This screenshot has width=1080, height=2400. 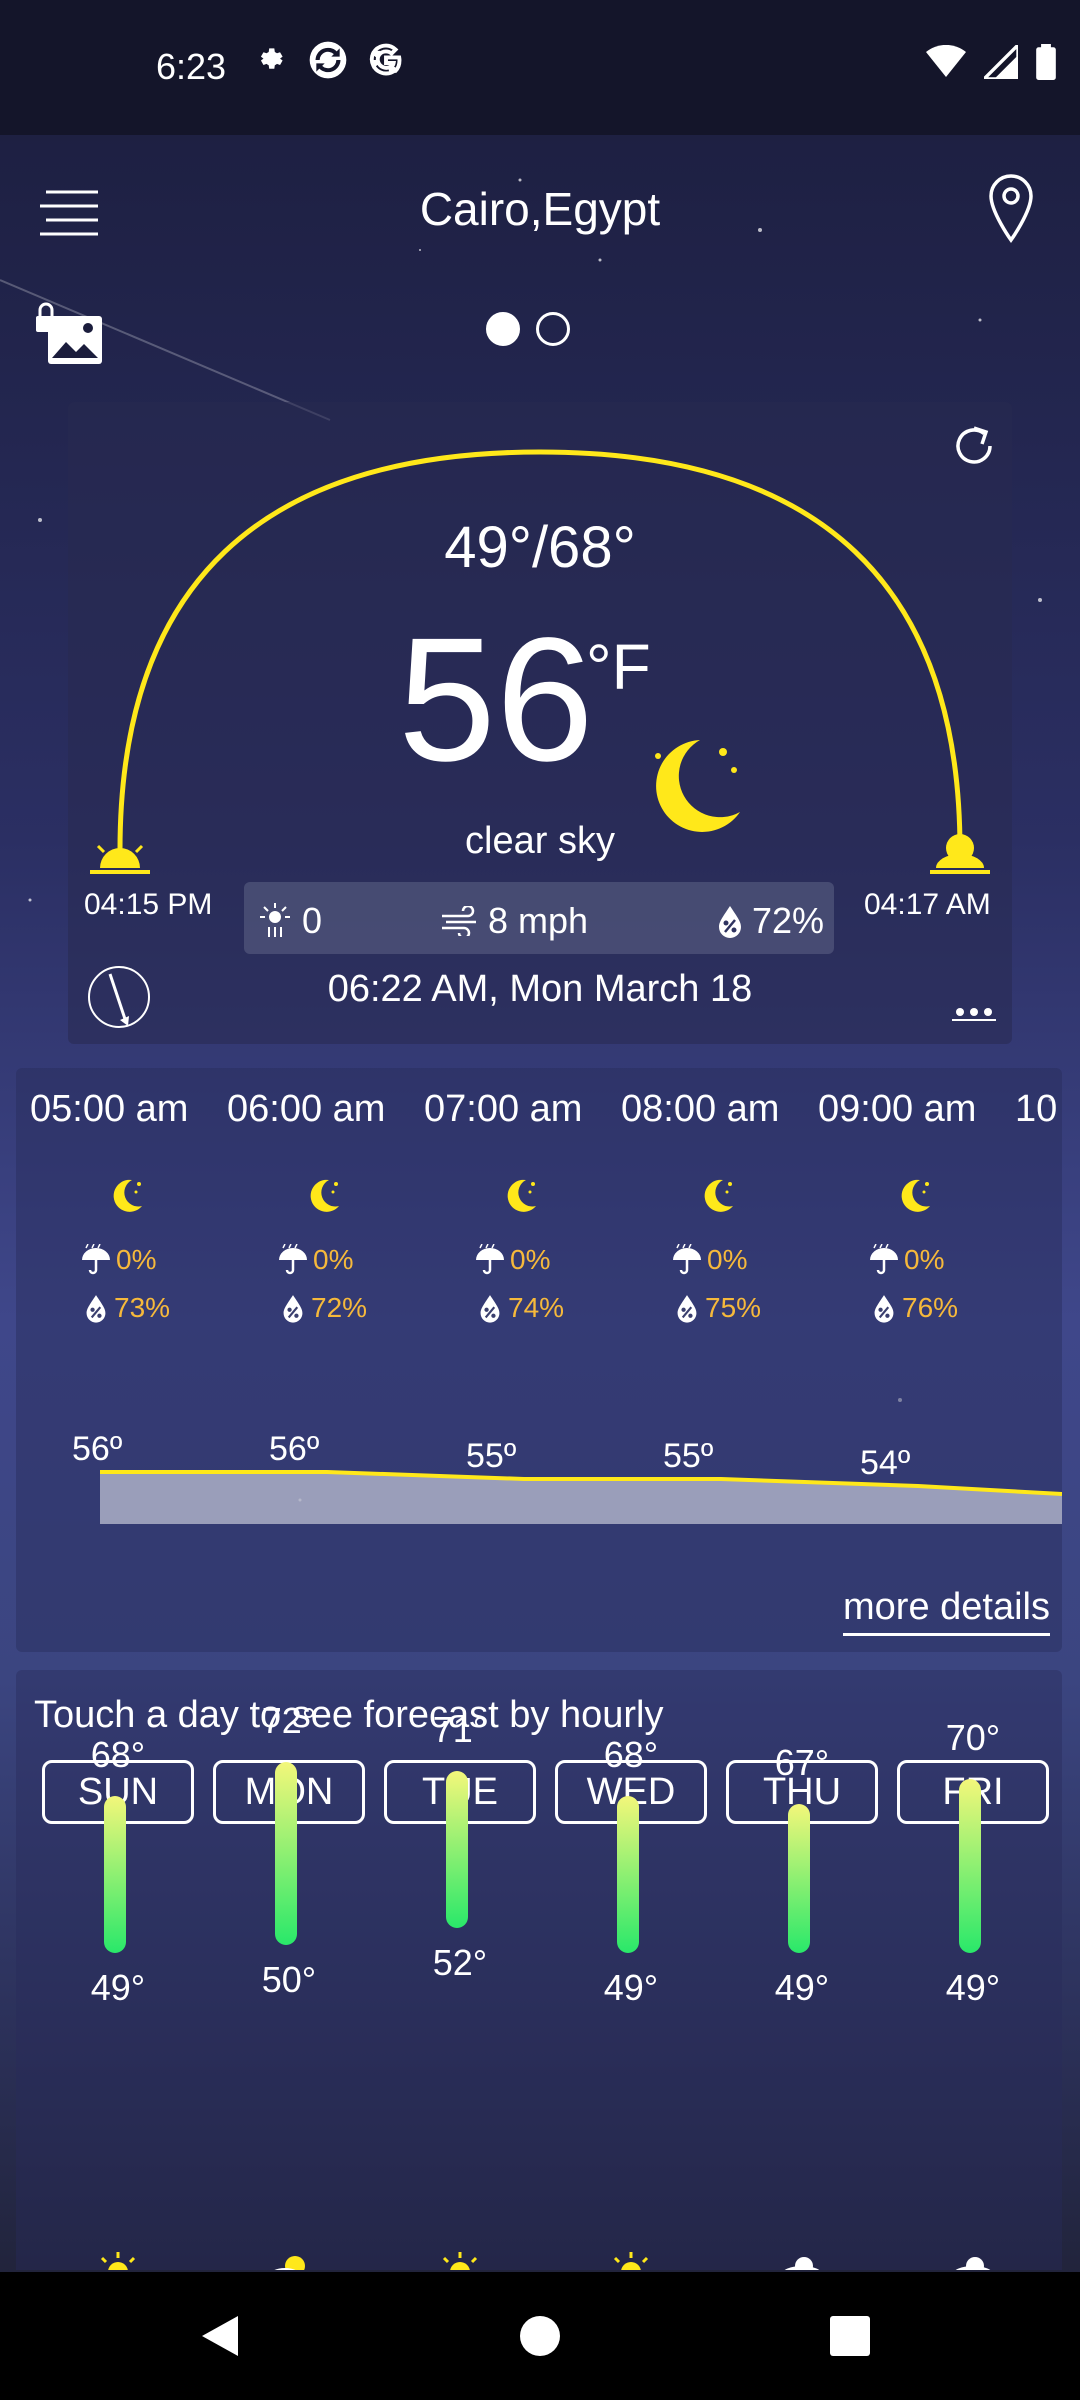 I want to click on day-high-temp: 71°, so click(x=460, y=1729).